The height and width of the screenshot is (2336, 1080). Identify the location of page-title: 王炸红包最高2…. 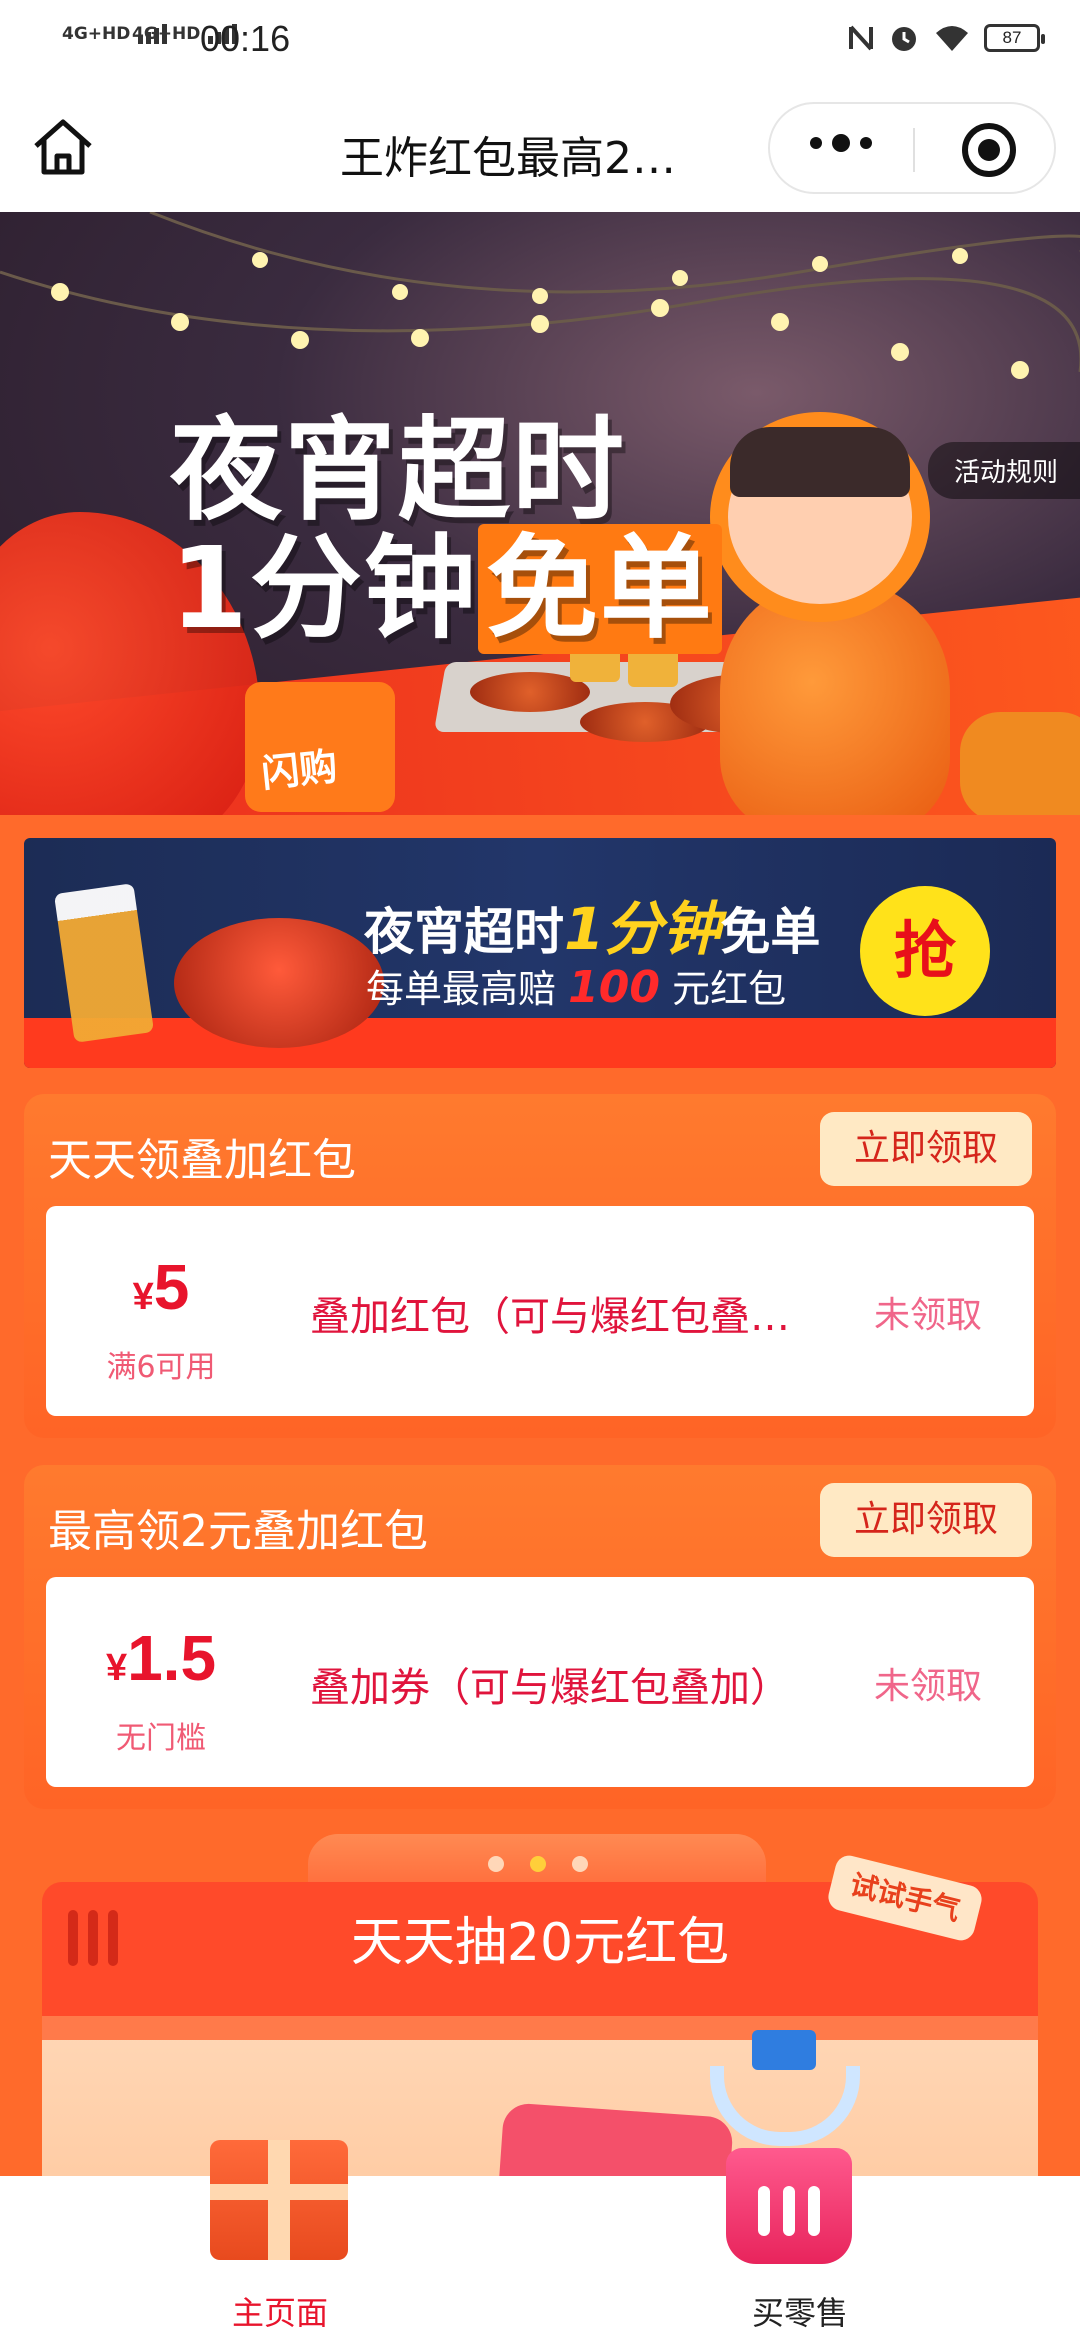
(508, 158).